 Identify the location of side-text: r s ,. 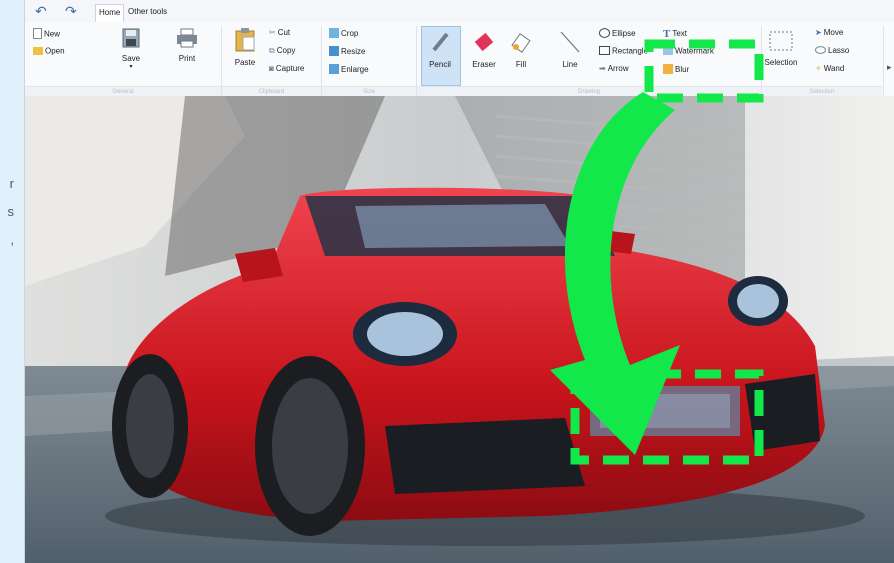
(7, 212).